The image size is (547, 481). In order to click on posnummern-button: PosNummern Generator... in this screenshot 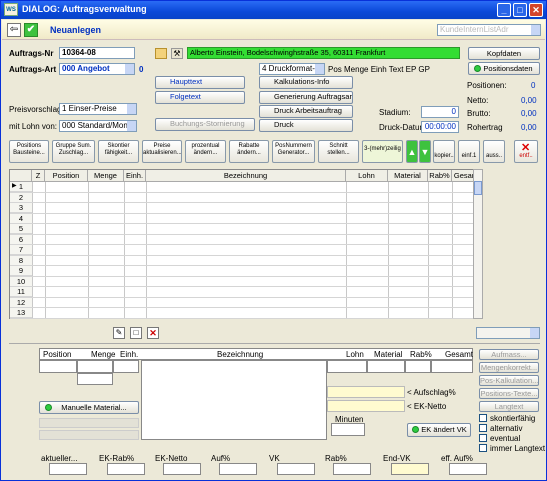, I will do `click(293, 151)`.